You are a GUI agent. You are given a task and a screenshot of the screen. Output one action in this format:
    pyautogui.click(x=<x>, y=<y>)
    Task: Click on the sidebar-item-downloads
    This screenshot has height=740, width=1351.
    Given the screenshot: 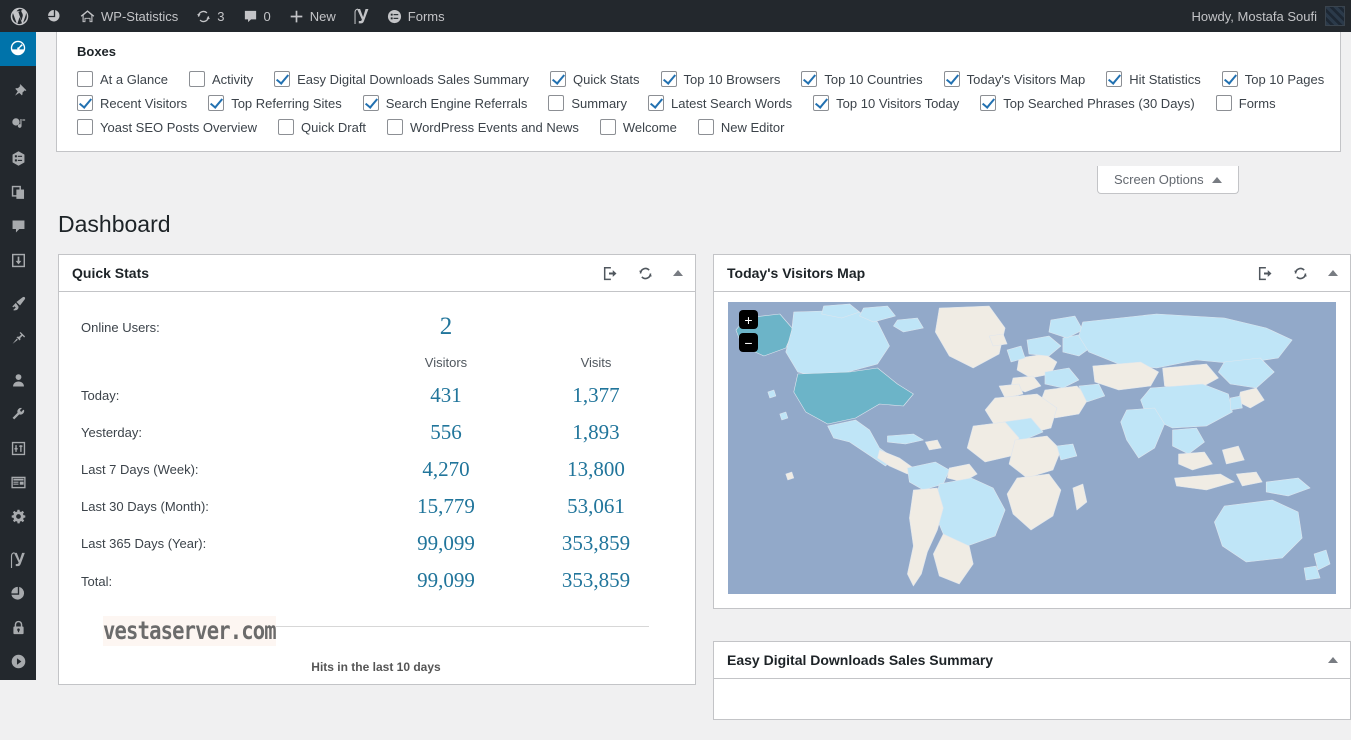 What is the action you would take?
    pyautogui.click(x=18, y=262)
    